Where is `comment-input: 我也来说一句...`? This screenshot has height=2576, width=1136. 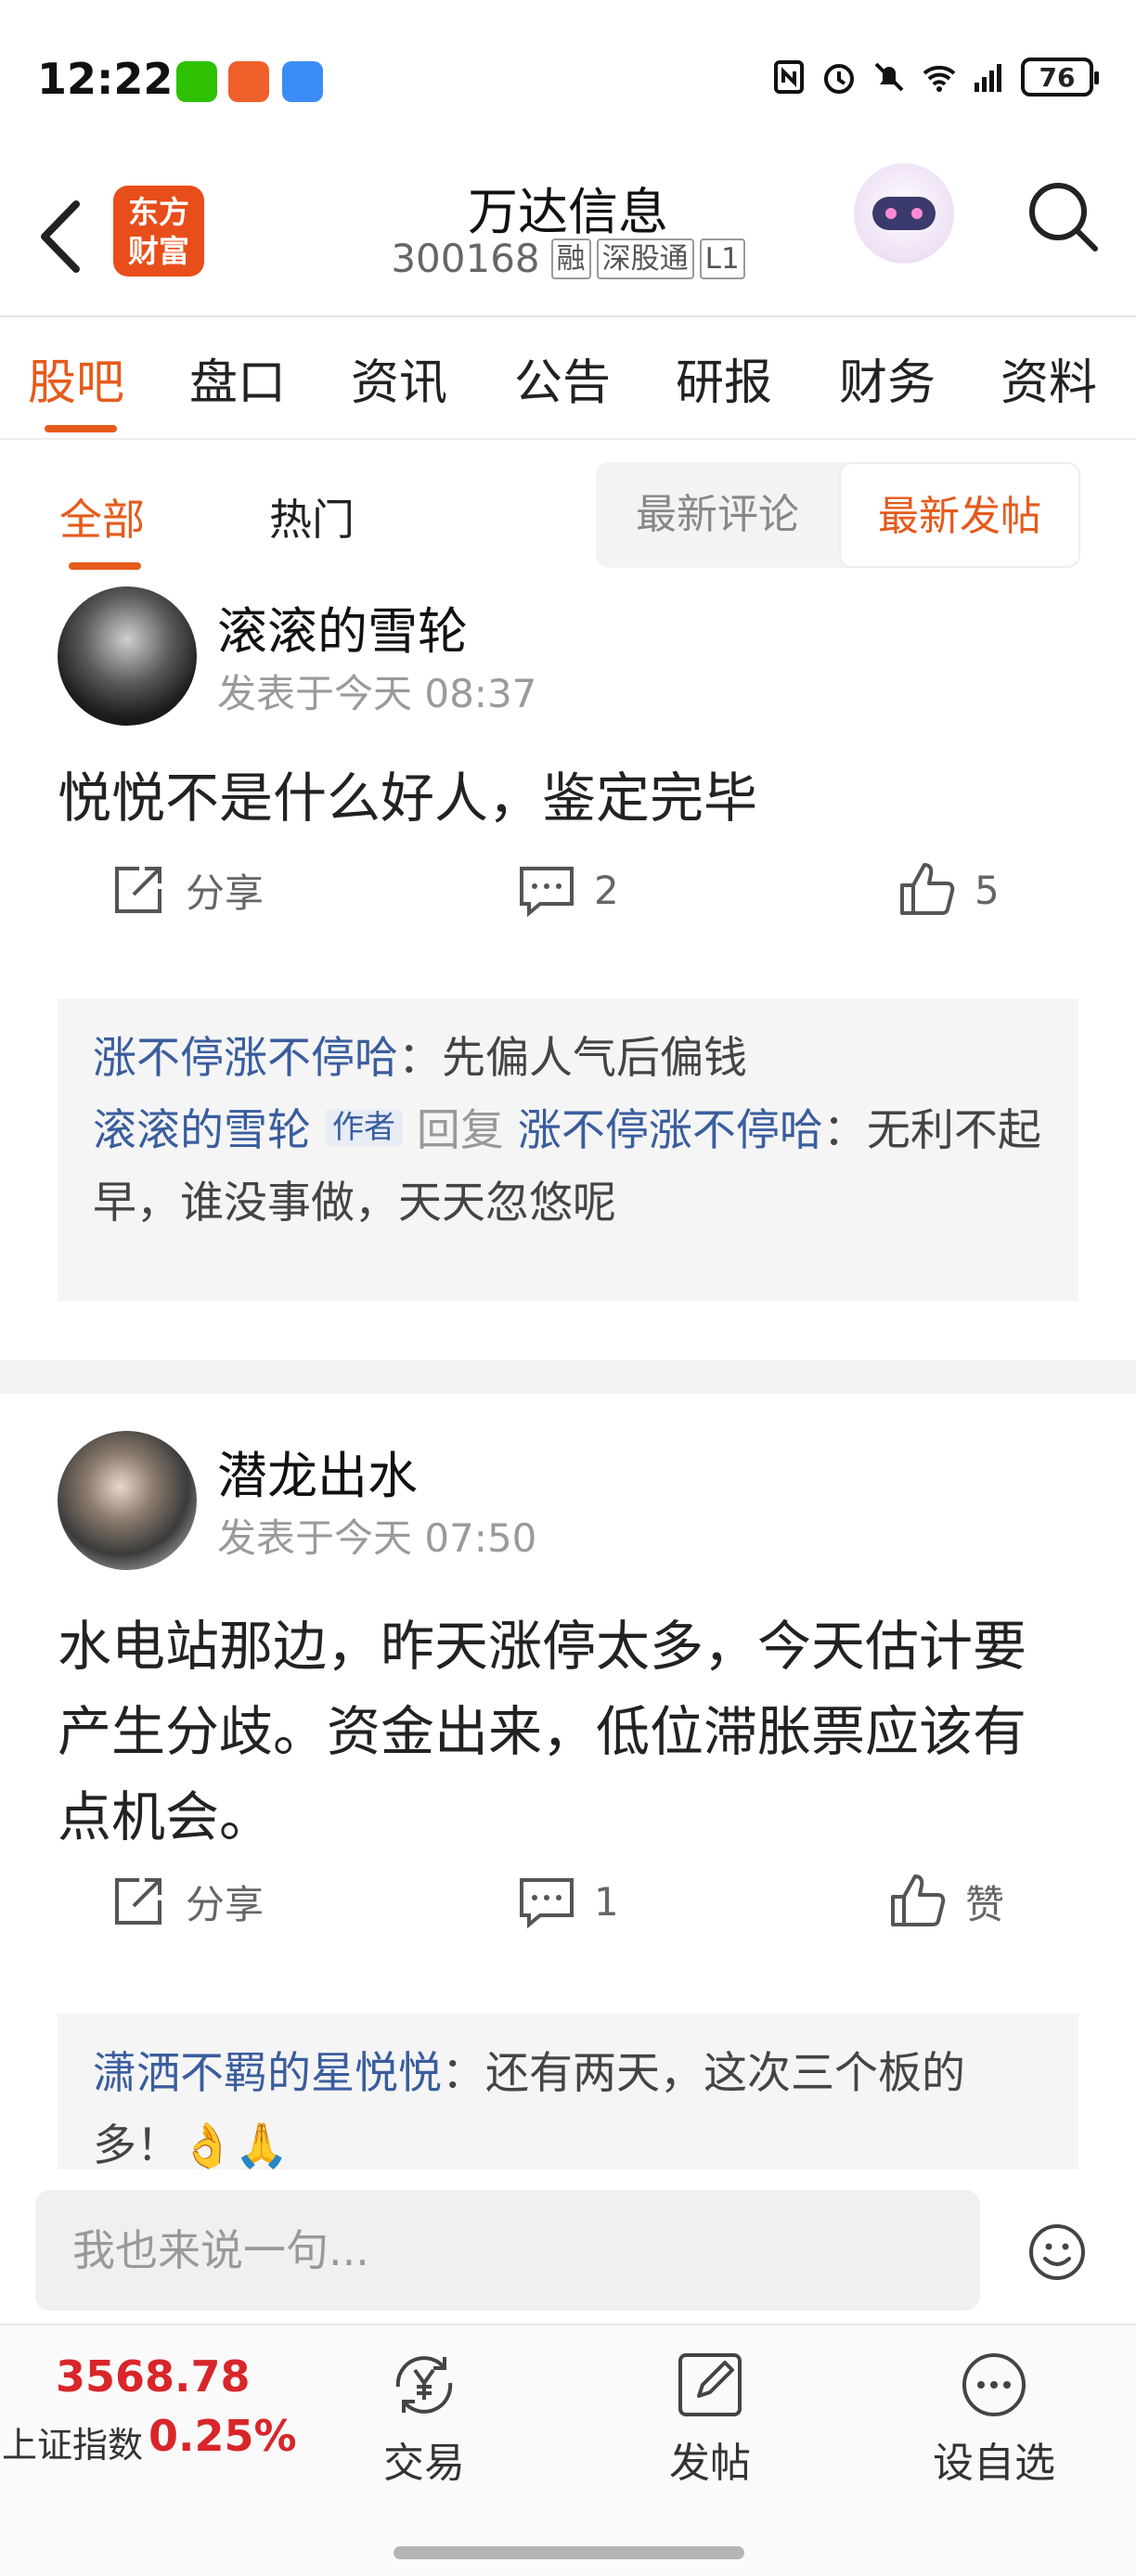
comment-input: 我也来说一句... is located at coordinates (507, 2250).